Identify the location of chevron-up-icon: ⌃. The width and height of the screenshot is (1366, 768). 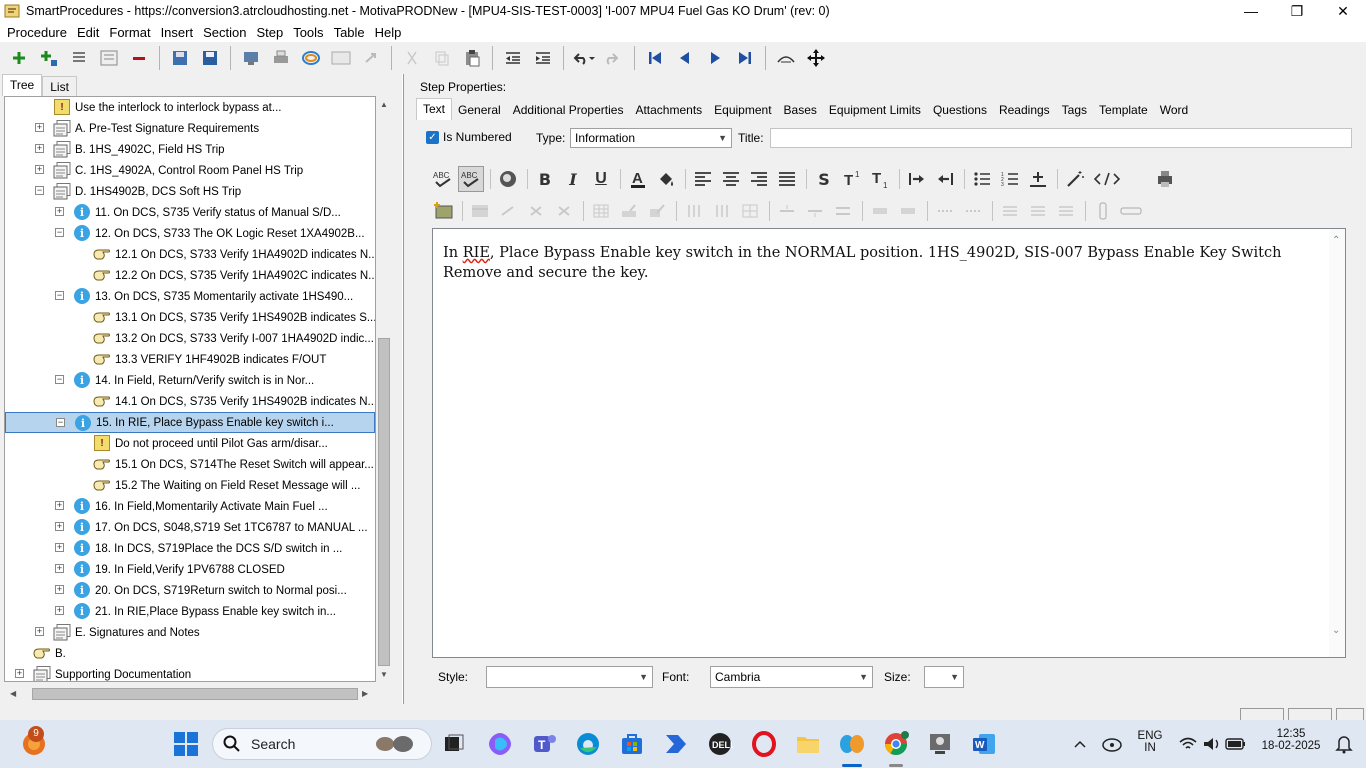
(1336, 240).